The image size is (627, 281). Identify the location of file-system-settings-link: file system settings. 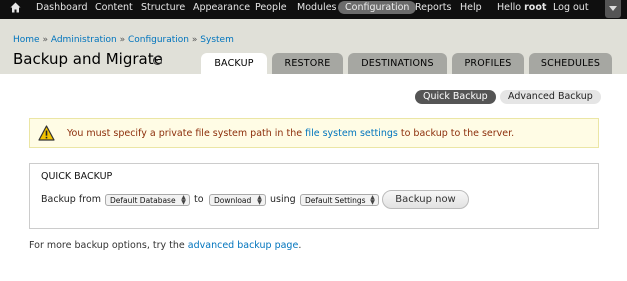
(351, 133).